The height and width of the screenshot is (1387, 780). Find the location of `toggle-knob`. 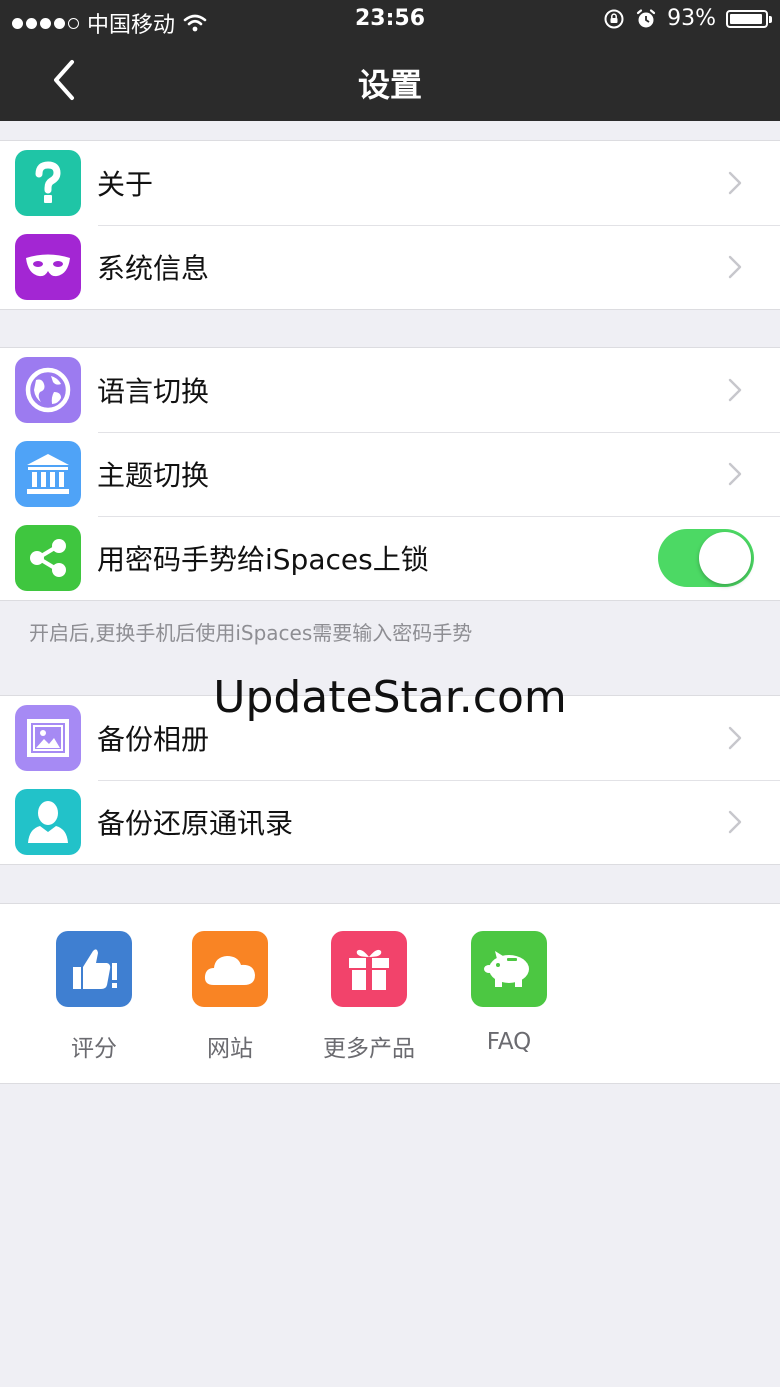

toggle-knob is located at coordinates (725, 558).